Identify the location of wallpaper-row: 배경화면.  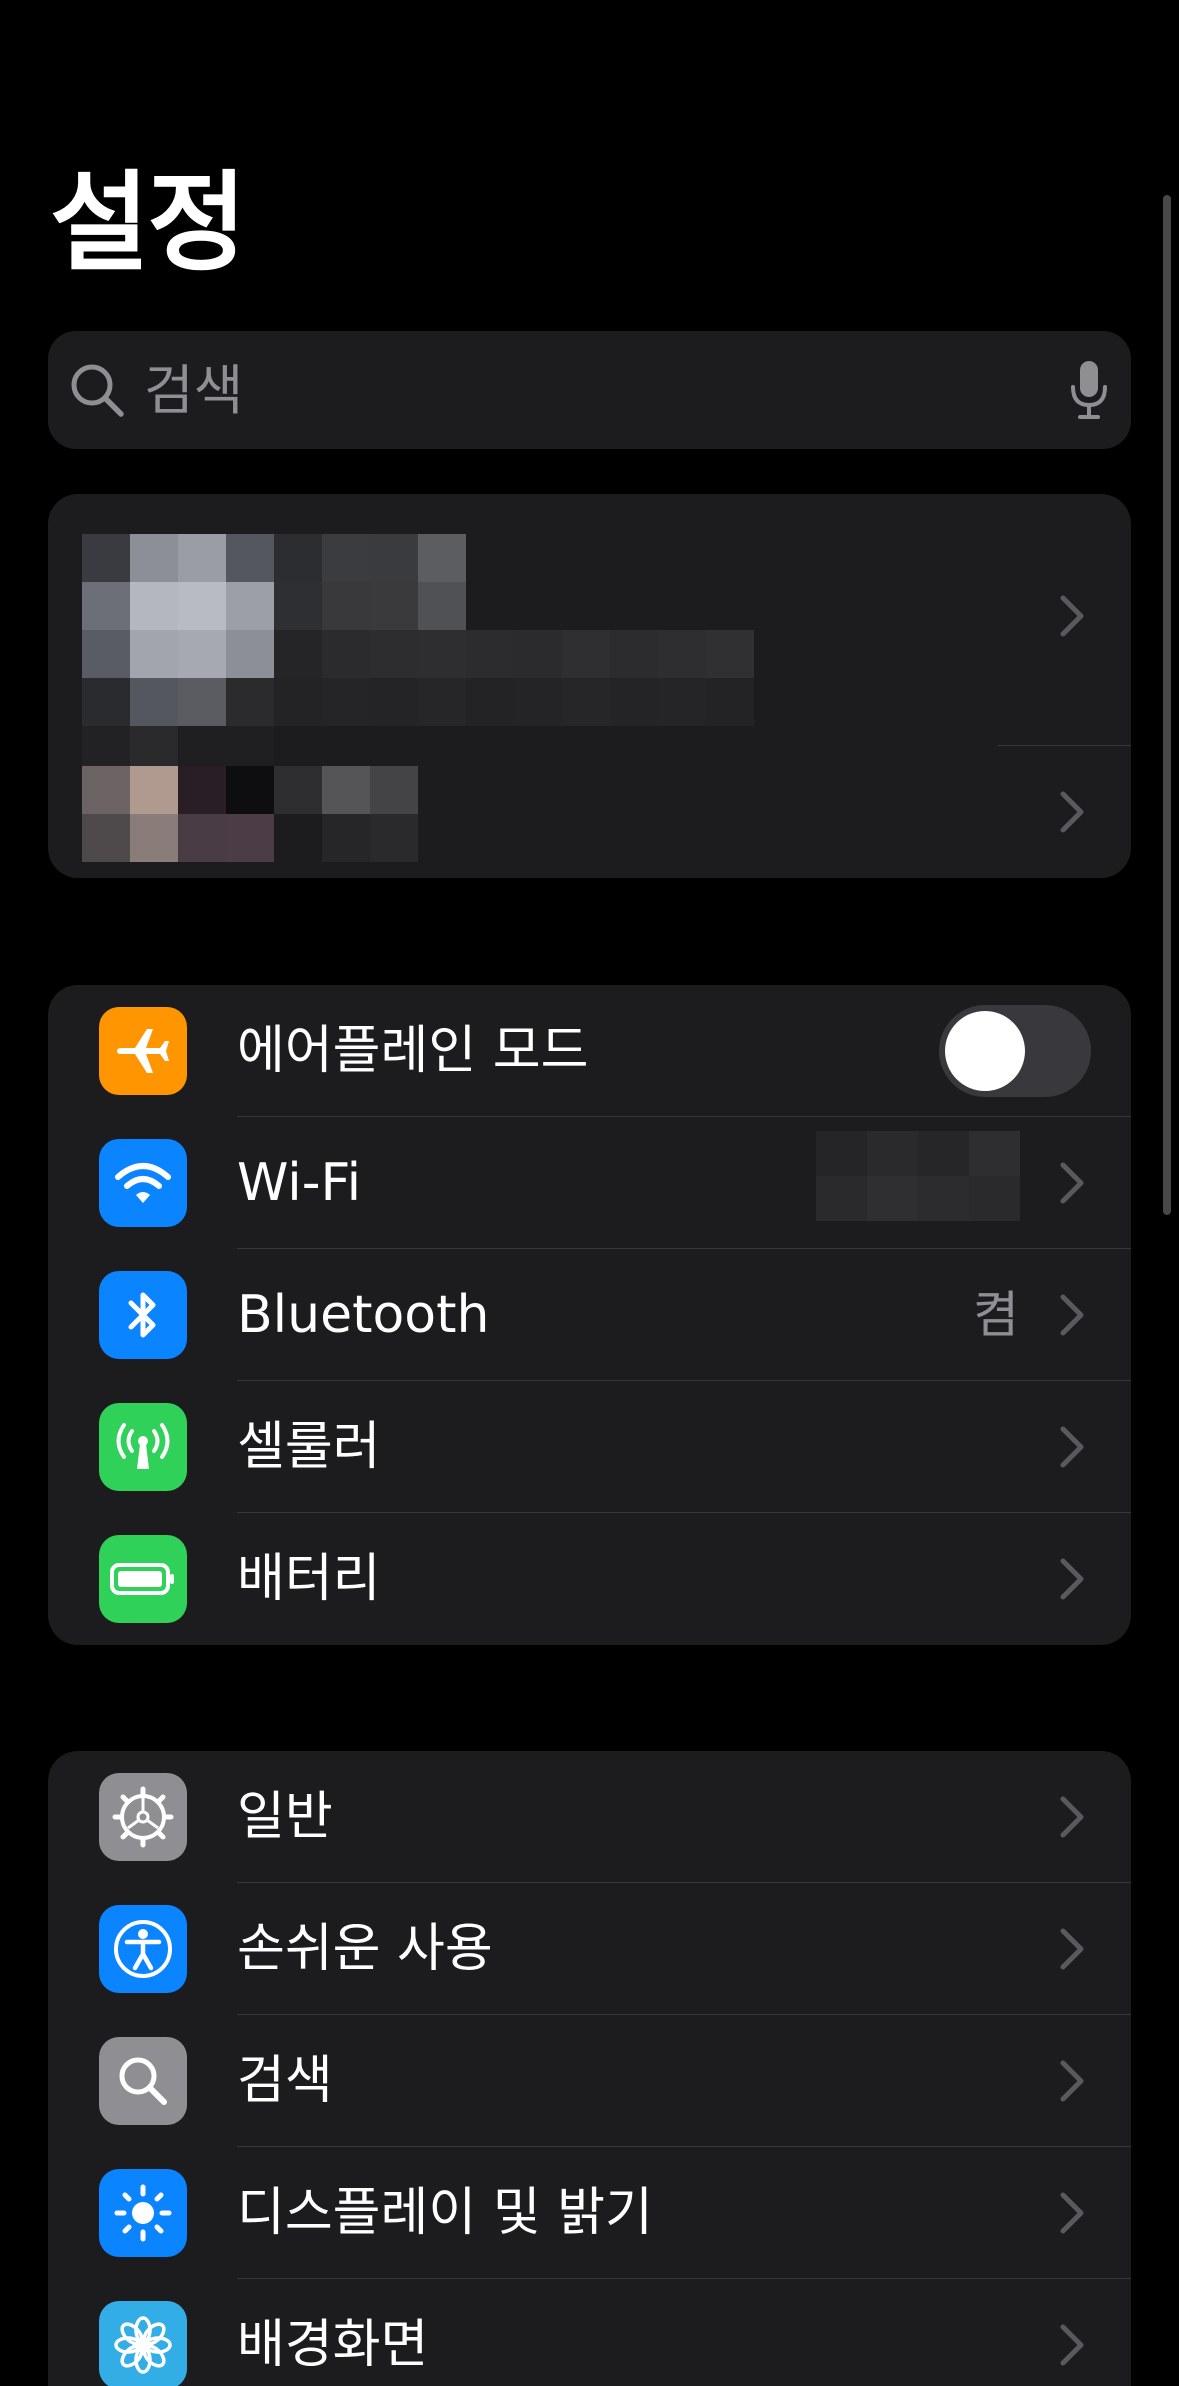
(589, 2332).